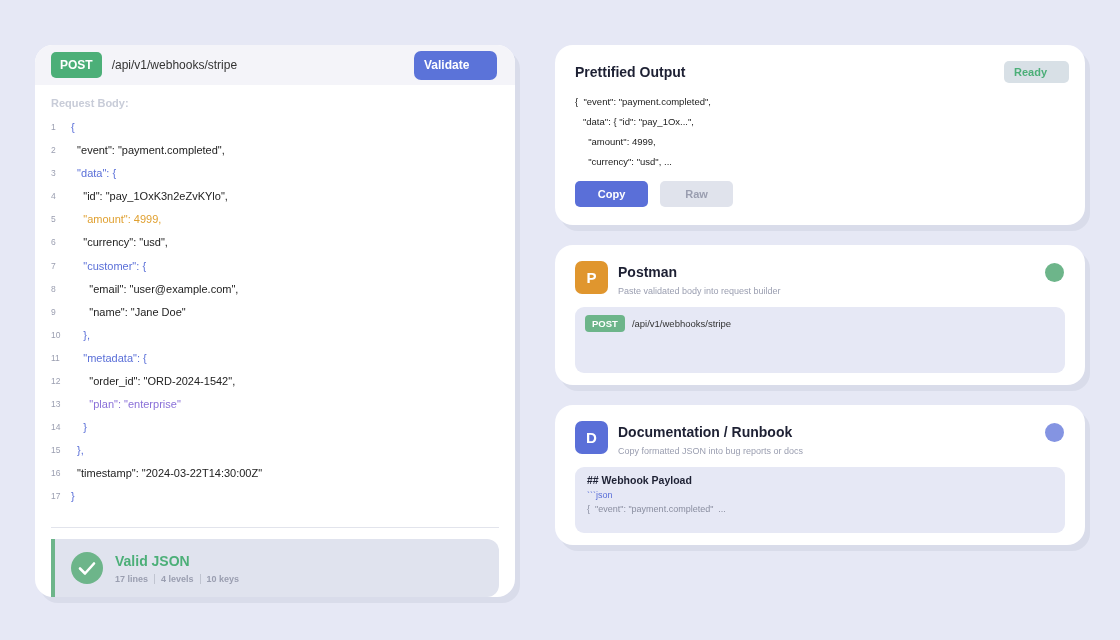 The height and width of the screenshot is (640, 1120). I want to click on app-badge: D, so click(591, 437).